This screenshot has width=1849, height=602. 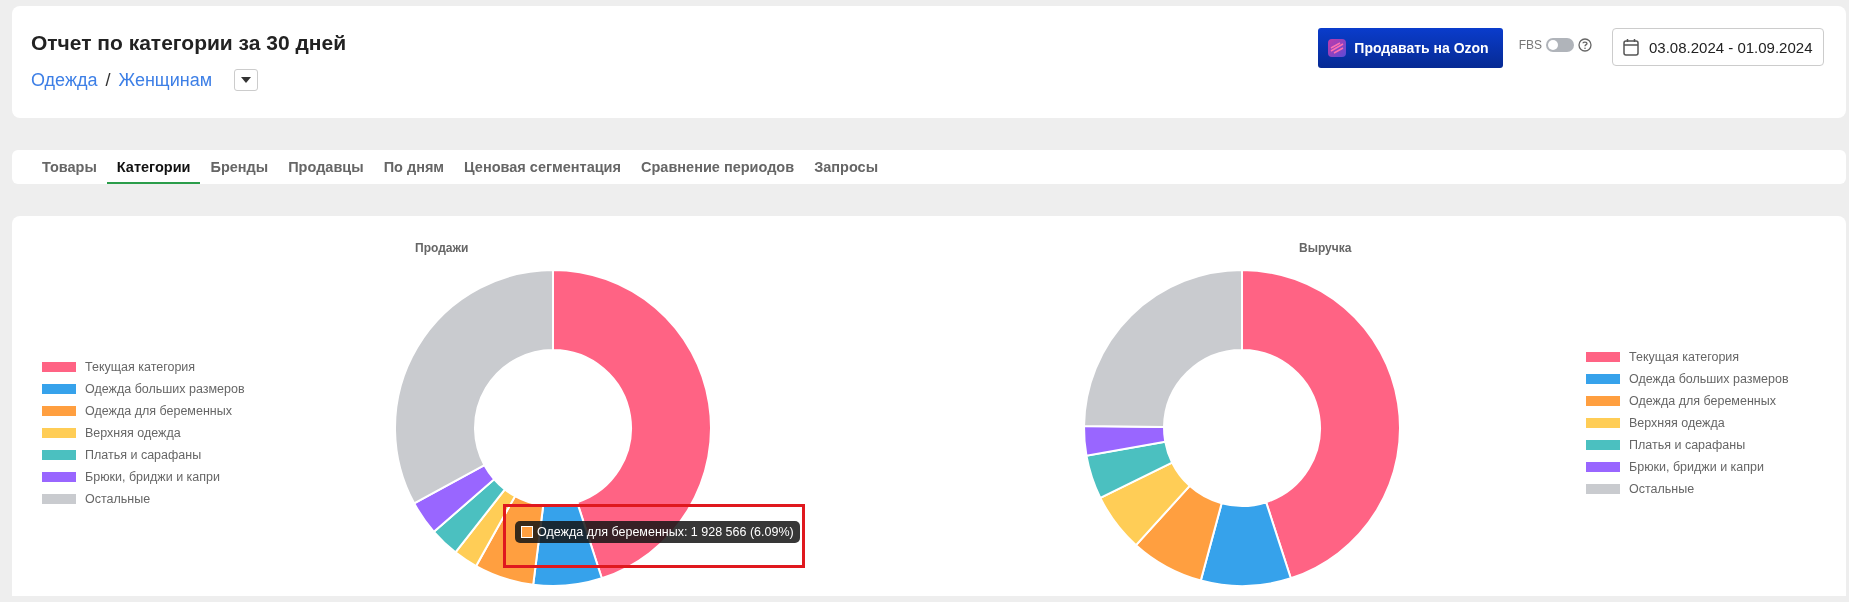 I want to click on tab: Ценовая сегментация, so click(x=542, y=167).